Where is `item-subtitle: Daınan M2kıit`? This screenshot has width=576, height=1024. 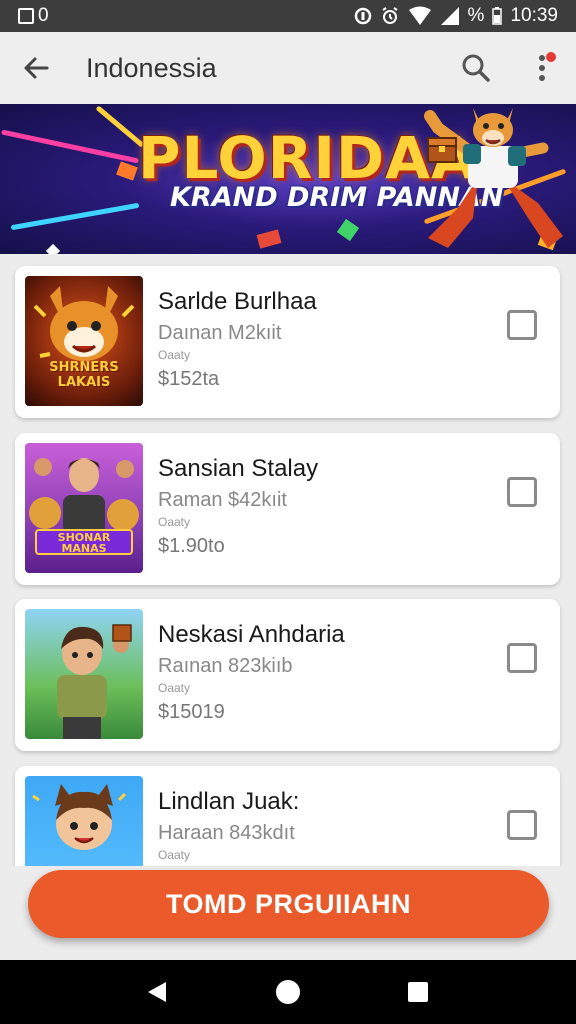
item-subtitle: Daınan M2kıit is located at coordinates (220, 333).